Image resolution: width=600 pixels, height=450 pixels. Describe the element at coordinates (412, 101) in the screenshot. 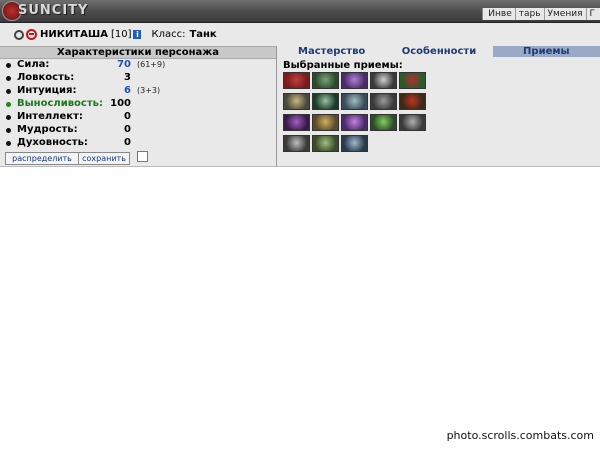

I see `red-shield-icon` at that location.